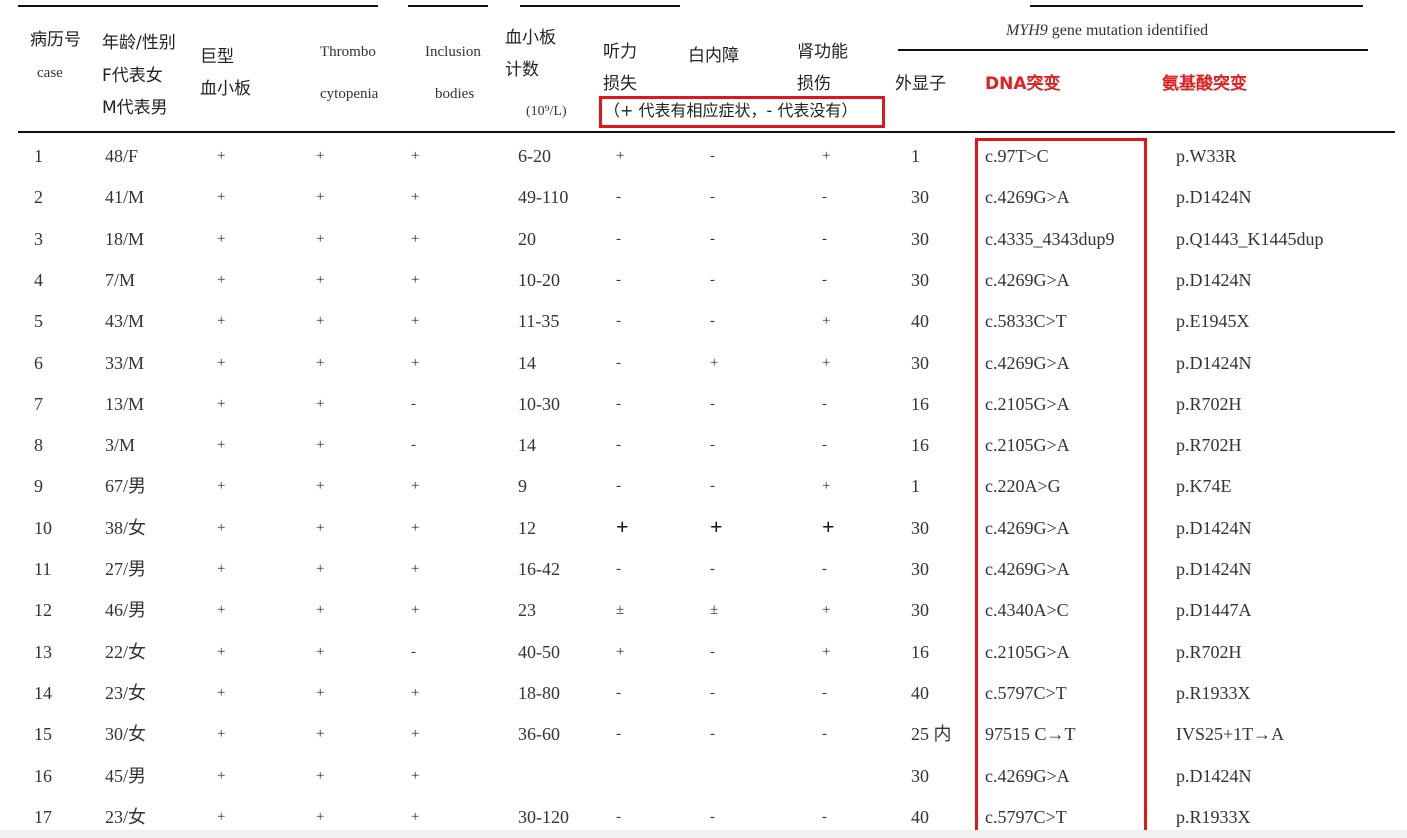 The image size is (1407, 838). I want to click on cell-exon: 16, so click(920, 445).